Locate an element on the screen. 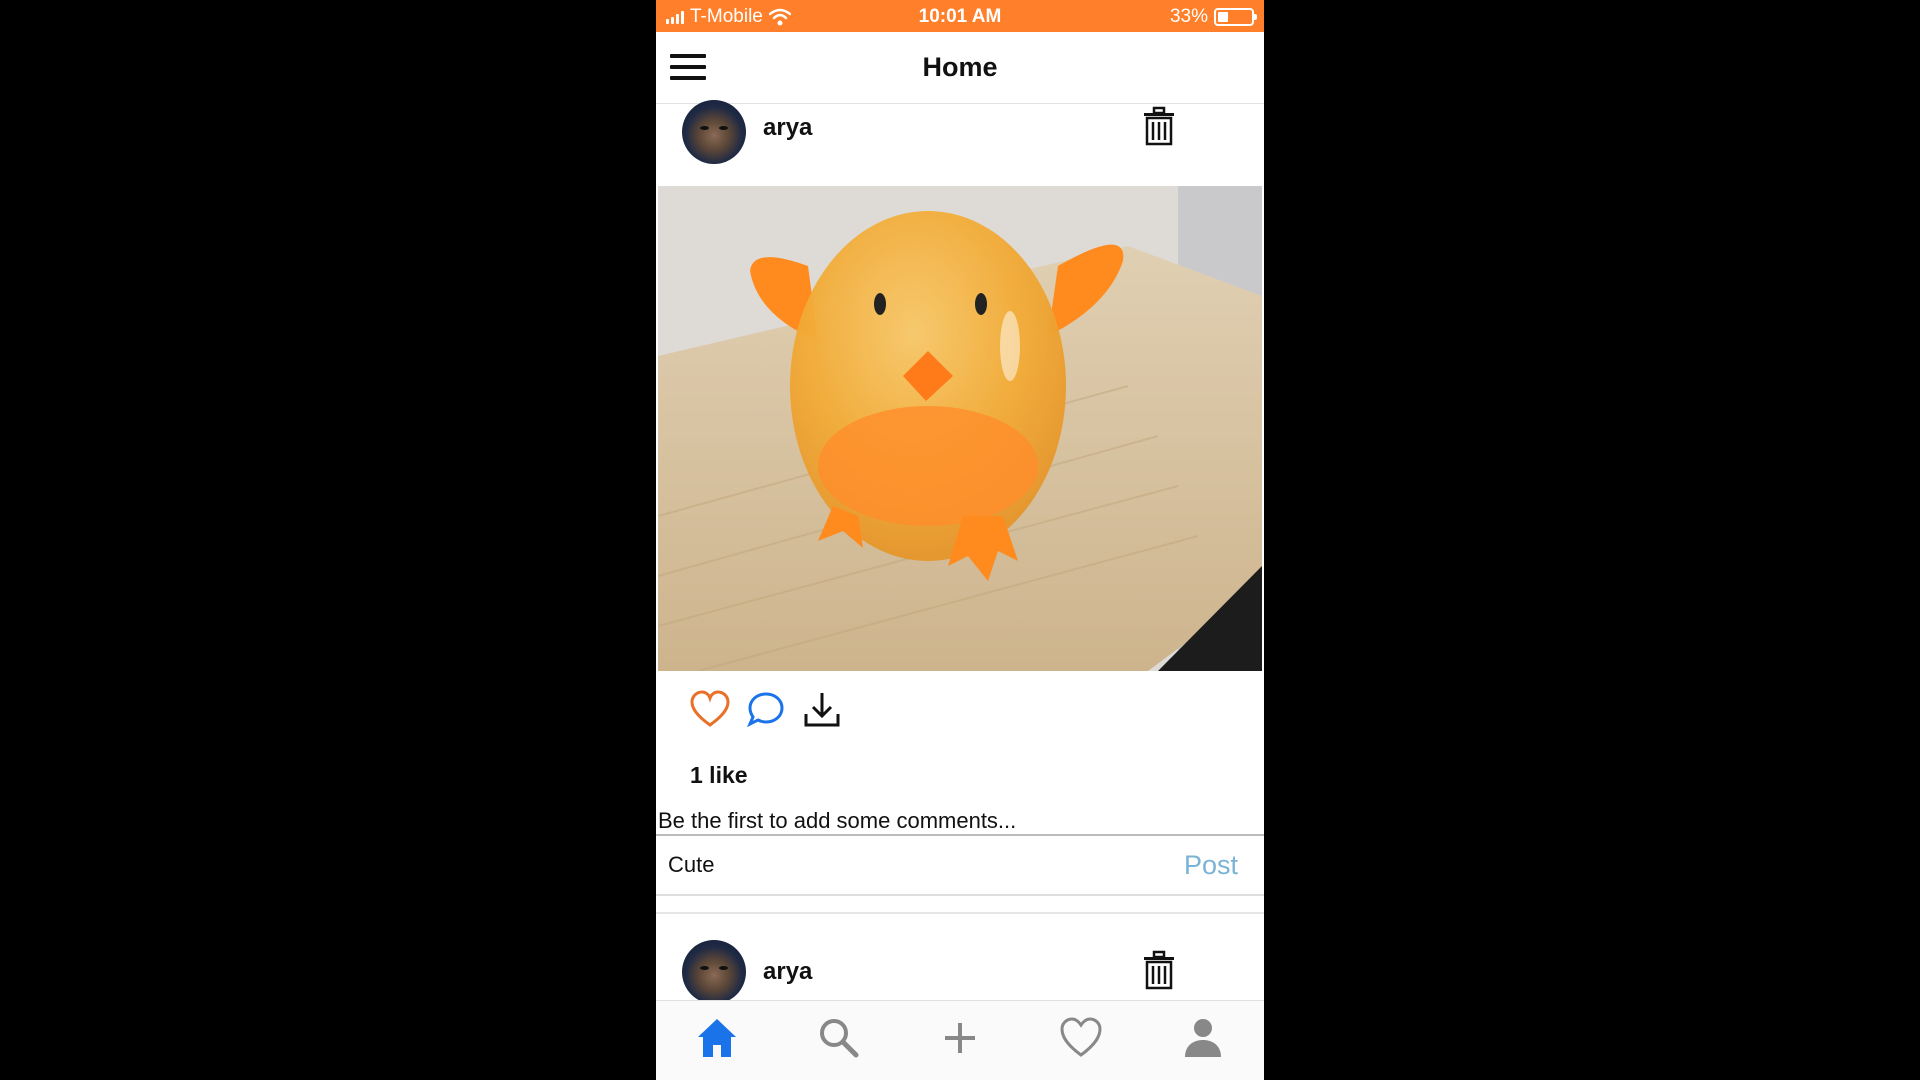 The width and height of the screenshot is (1920, 1080). post-image is located at coordinates (960, 428).